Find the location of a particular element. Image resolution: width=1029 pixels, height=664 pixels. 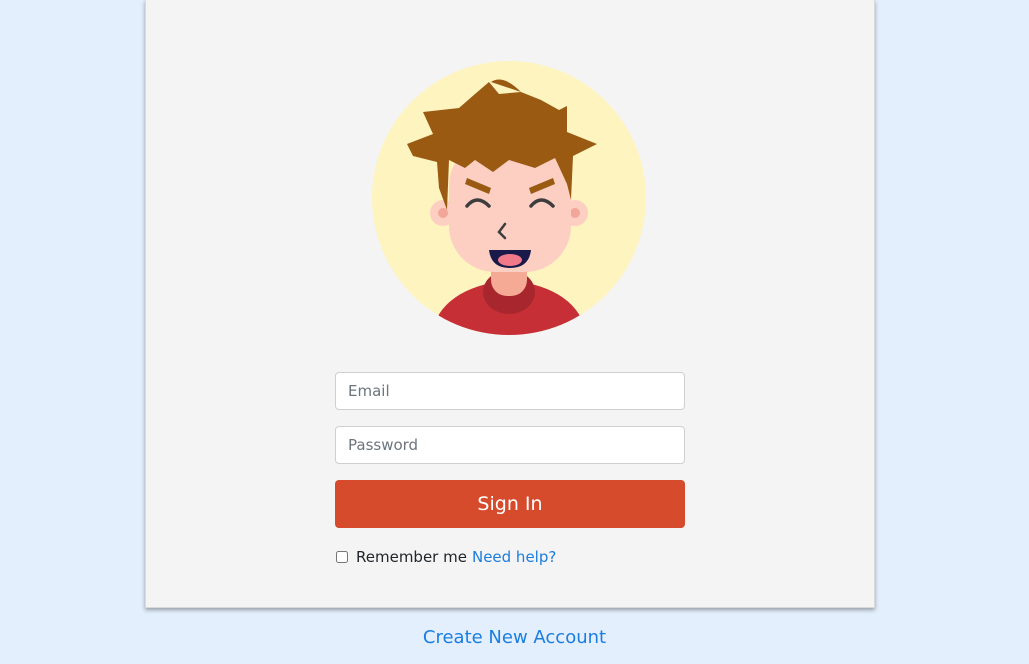

remember-row: Remember me Need help? is located at coordinates (445, 557).